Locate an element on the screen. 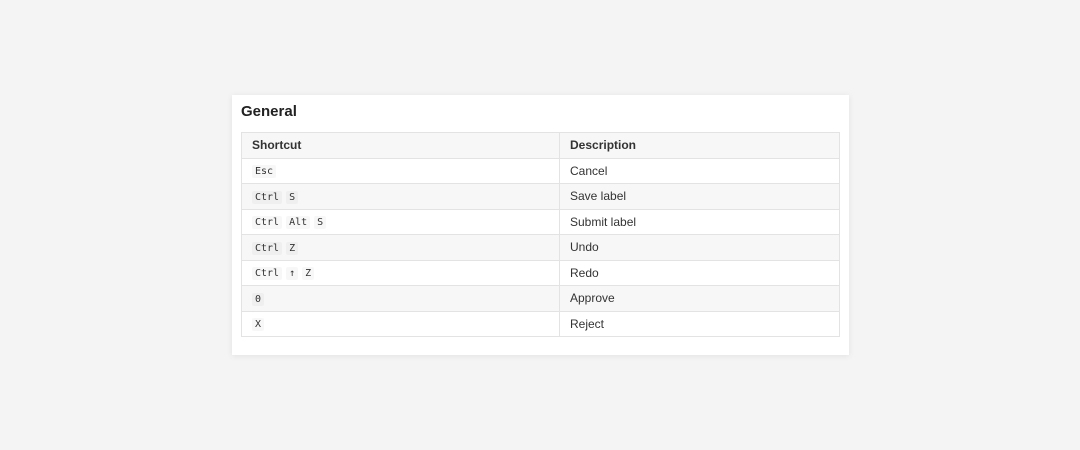 The image size is (1080, 450). table-row: Esc Cancel is located at coordinates (540, 170).